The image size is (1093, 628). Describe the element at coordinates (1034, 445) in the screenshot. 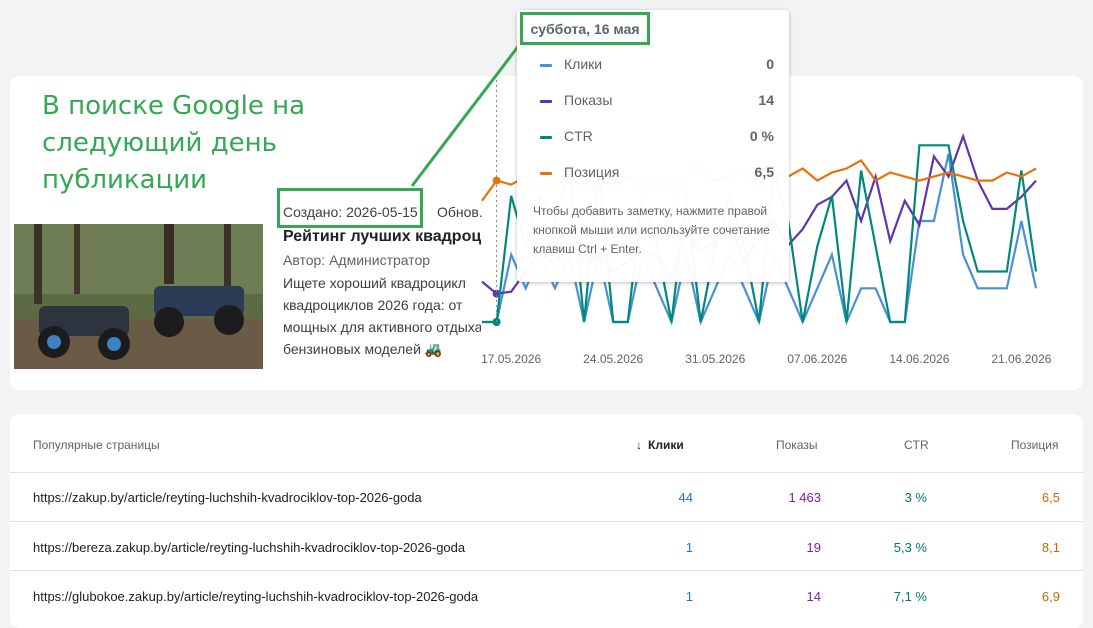

I see `column-header-position: Позиция` at that location.